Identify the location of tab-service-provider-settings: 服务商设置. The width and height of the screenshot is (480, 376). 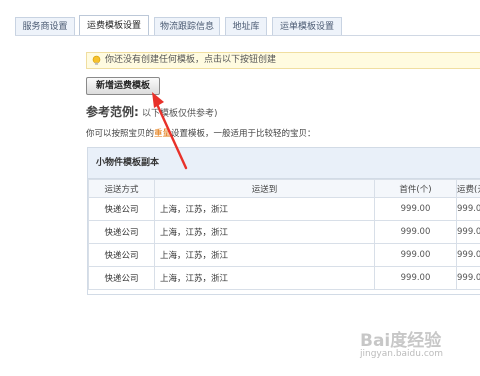
(45, 26).